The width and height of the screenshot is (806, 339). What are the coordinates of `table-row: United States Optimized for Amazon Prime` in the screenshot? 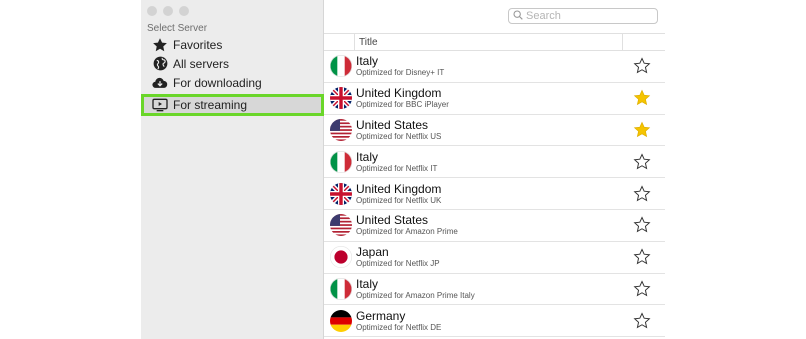 It's located at (494, 226).